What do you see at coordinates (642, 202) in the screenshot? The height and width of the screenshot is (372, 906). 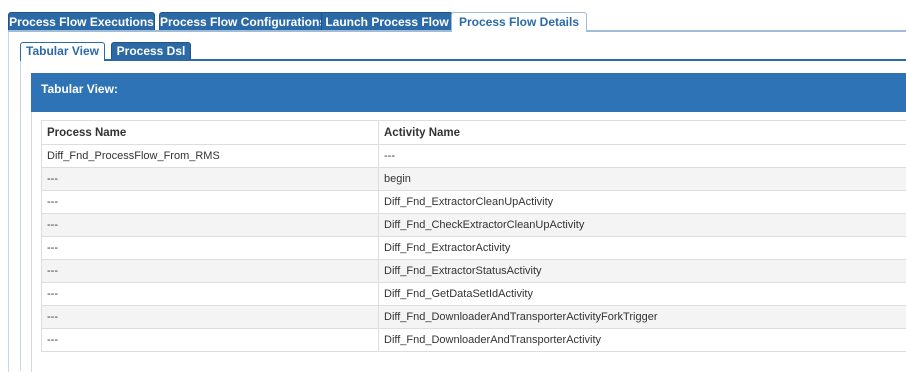 I see `activity-name-cell: Diff_Fnd_ExtractorCleanUpActivity` at bounding box center [642, 202].